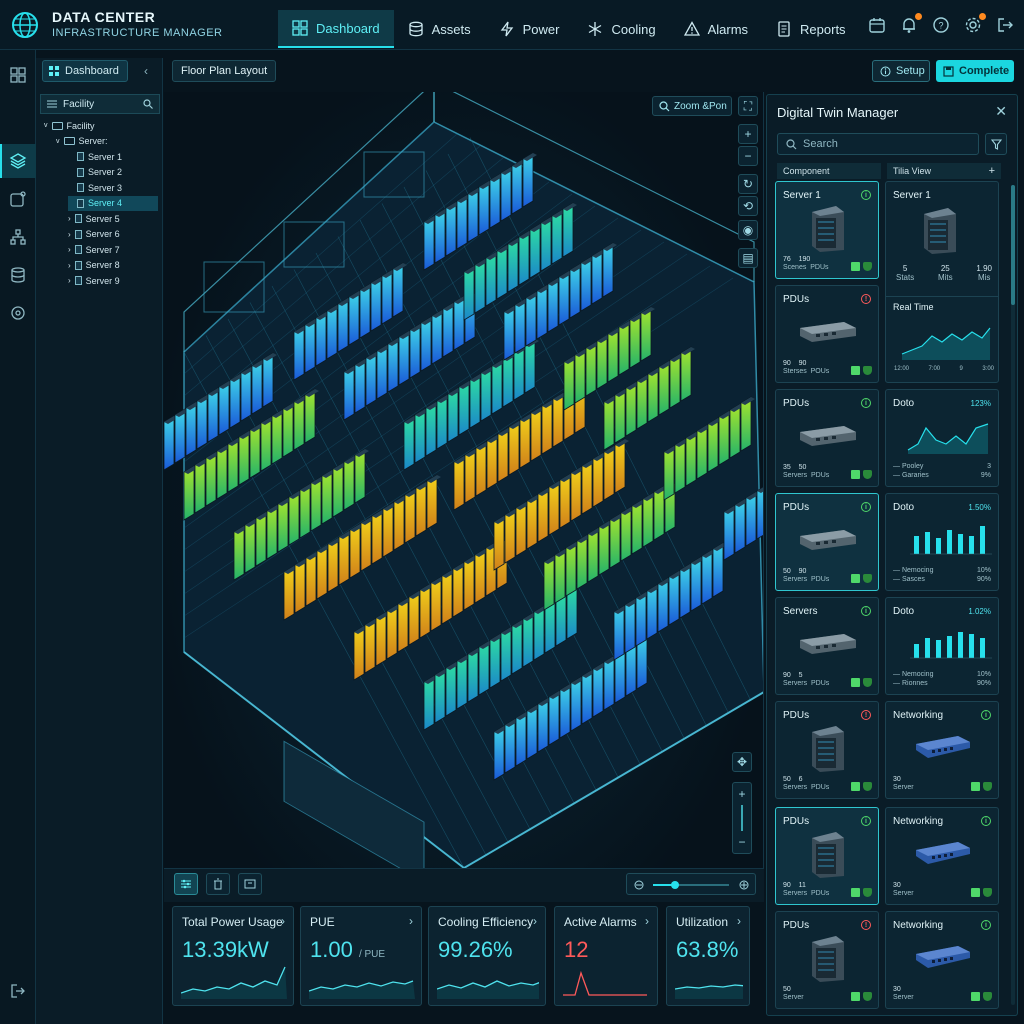 This screenshot has width=1024, height=1024. I want to click on calendar-icon, so click(877, 25).